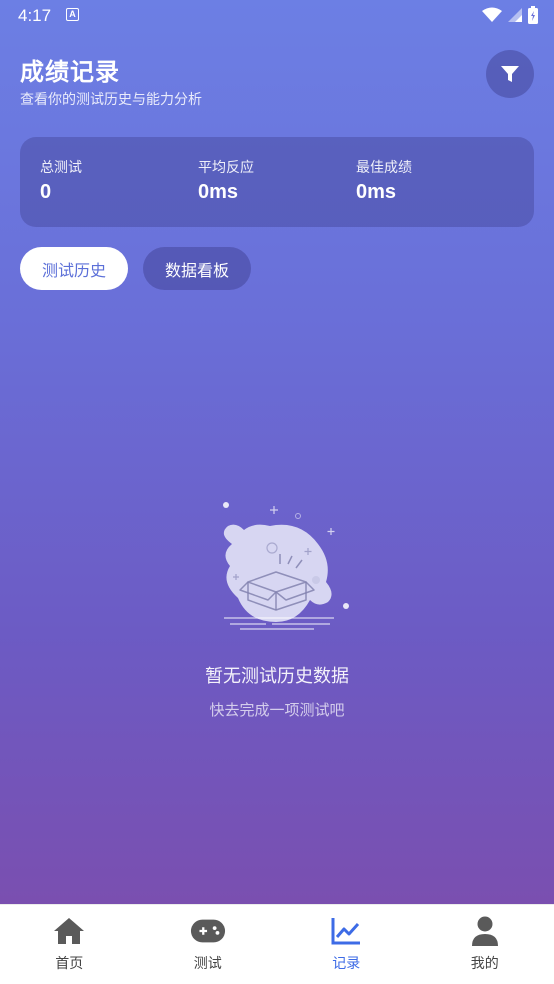 The width and height of the screenshot is (554, 984). I want to click on signal-icon, so click(515, 15).